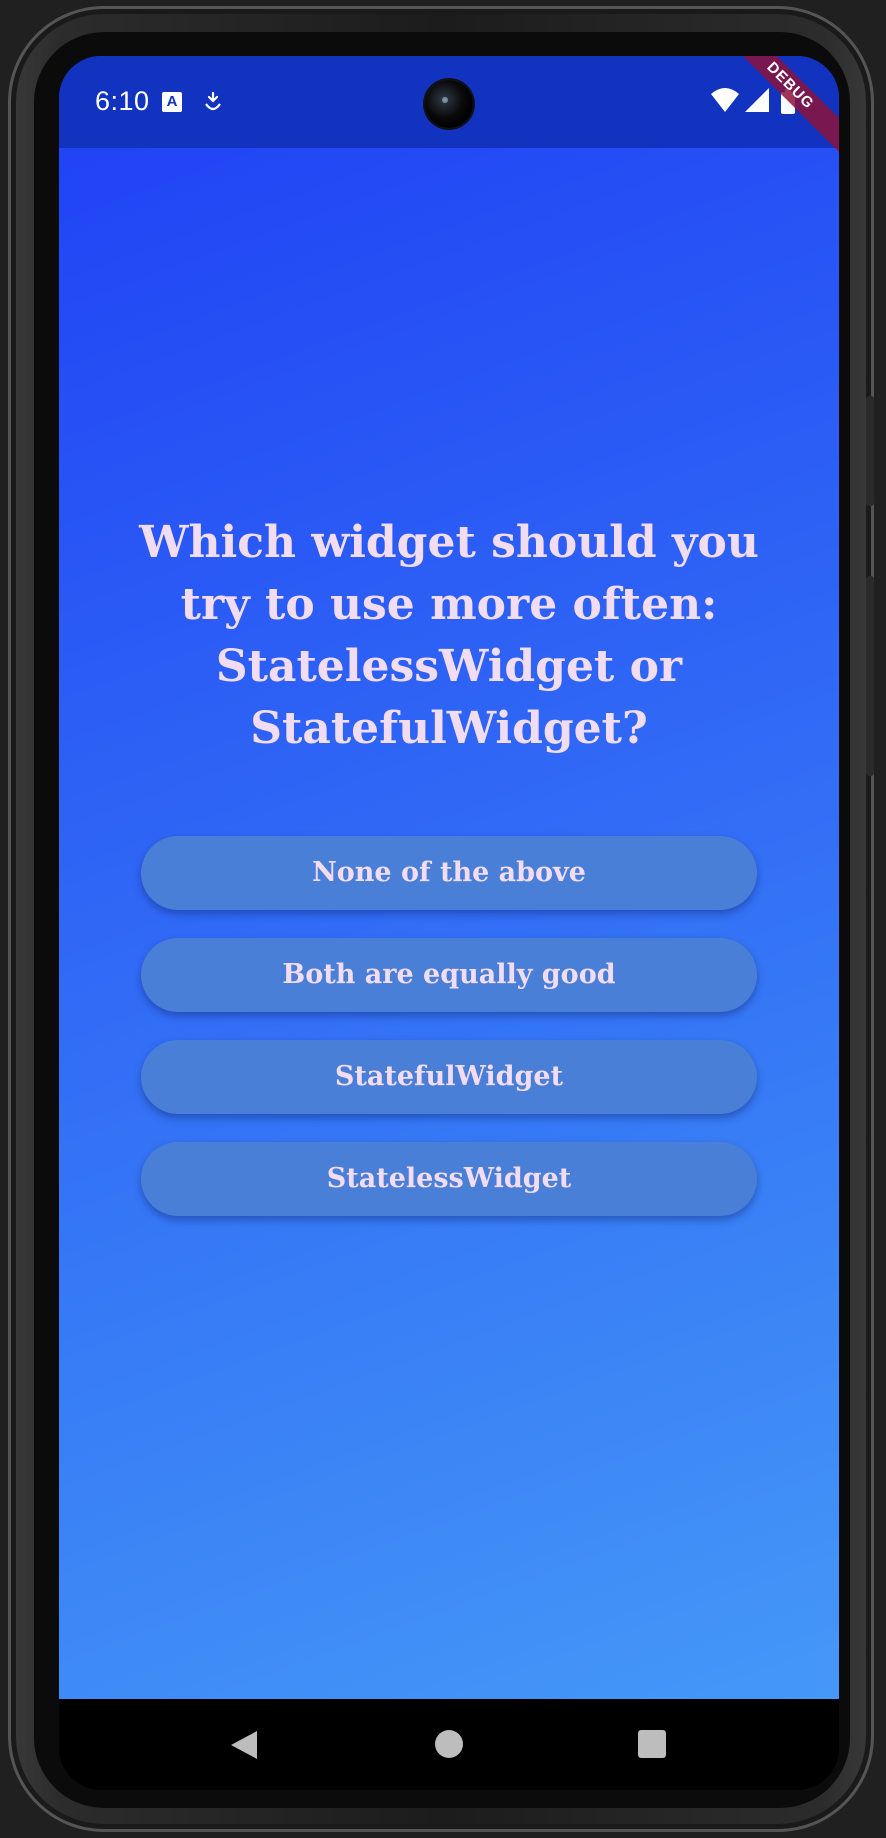  What do you see at coordinates (172, 102) in the screenshot?
I see `font-a-icon: A` at bounding box center [172, 102].